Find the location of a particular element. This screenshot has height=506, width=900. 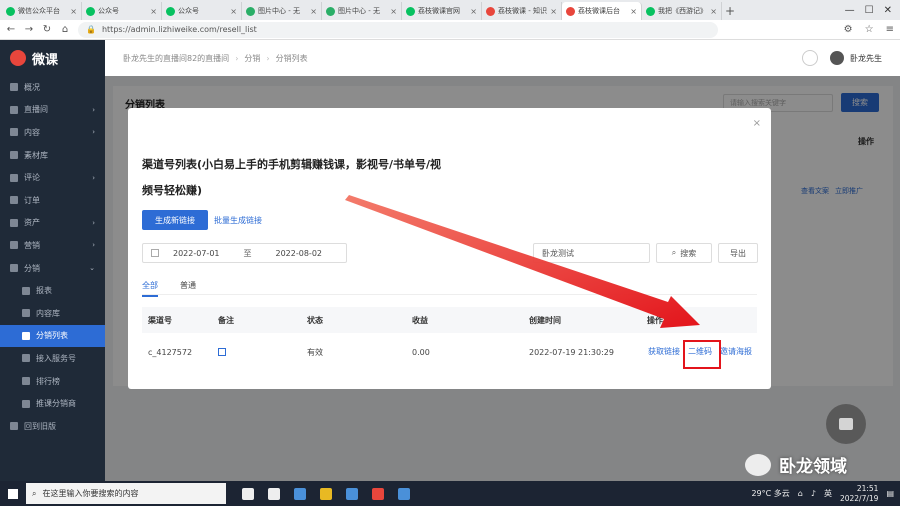

customer-service-button is located at coordinates (846, 424).